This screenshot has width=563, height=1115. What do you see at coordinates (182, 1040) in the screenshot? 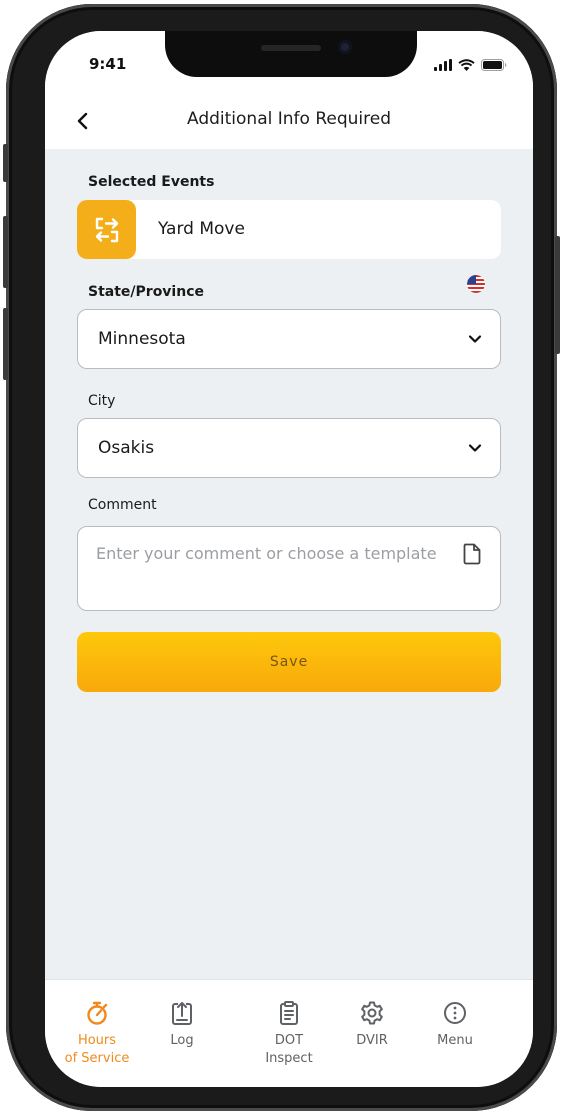
I see `tab-label-line1: Log` at bounding box center [182, 1040].